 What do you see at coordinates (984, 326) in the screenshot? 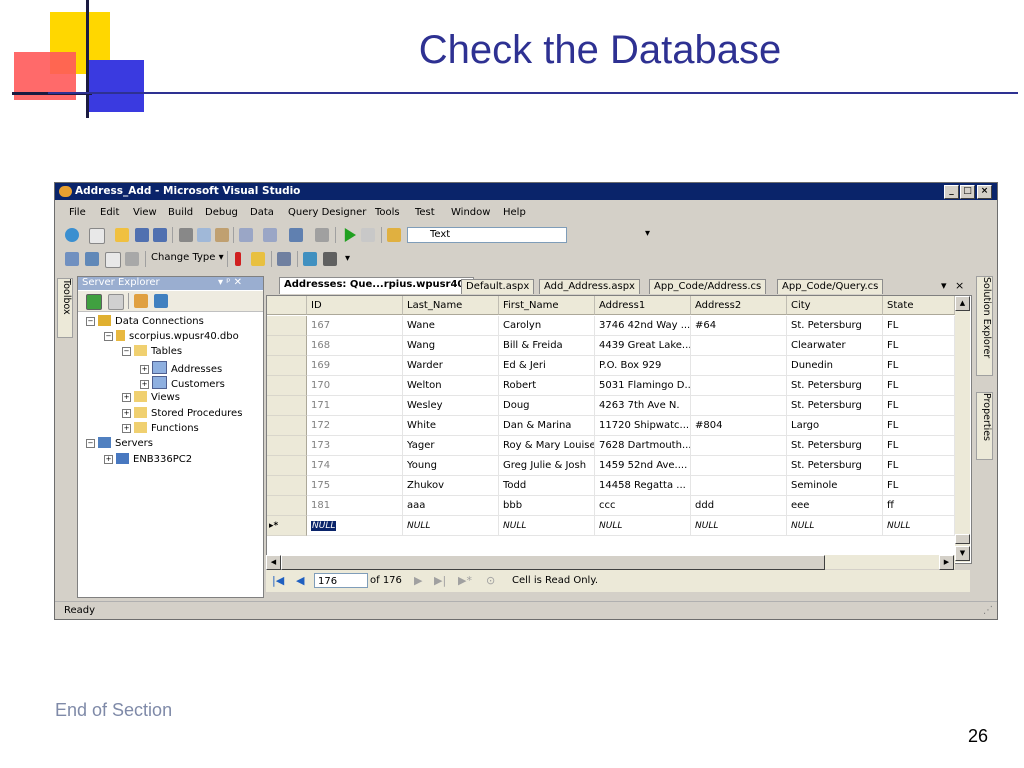
I see `solution-explorer-tab: Solution Explorer` at bounding box center [984, 326].